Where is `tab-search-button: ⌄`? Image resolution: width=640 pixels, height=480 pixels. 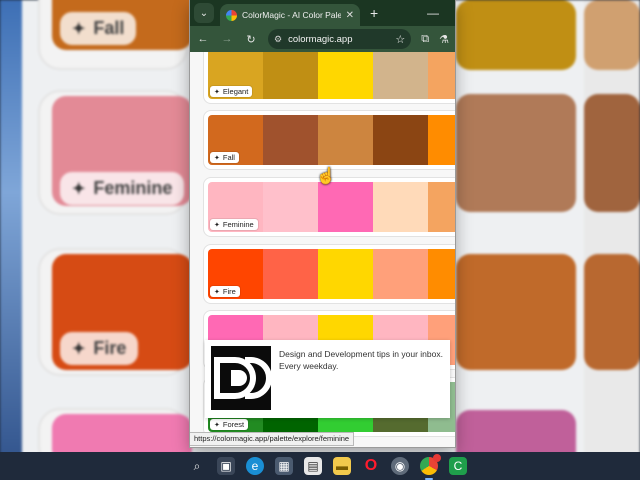
tab-search-button: ⌄ is located at coordinates (204, 13).